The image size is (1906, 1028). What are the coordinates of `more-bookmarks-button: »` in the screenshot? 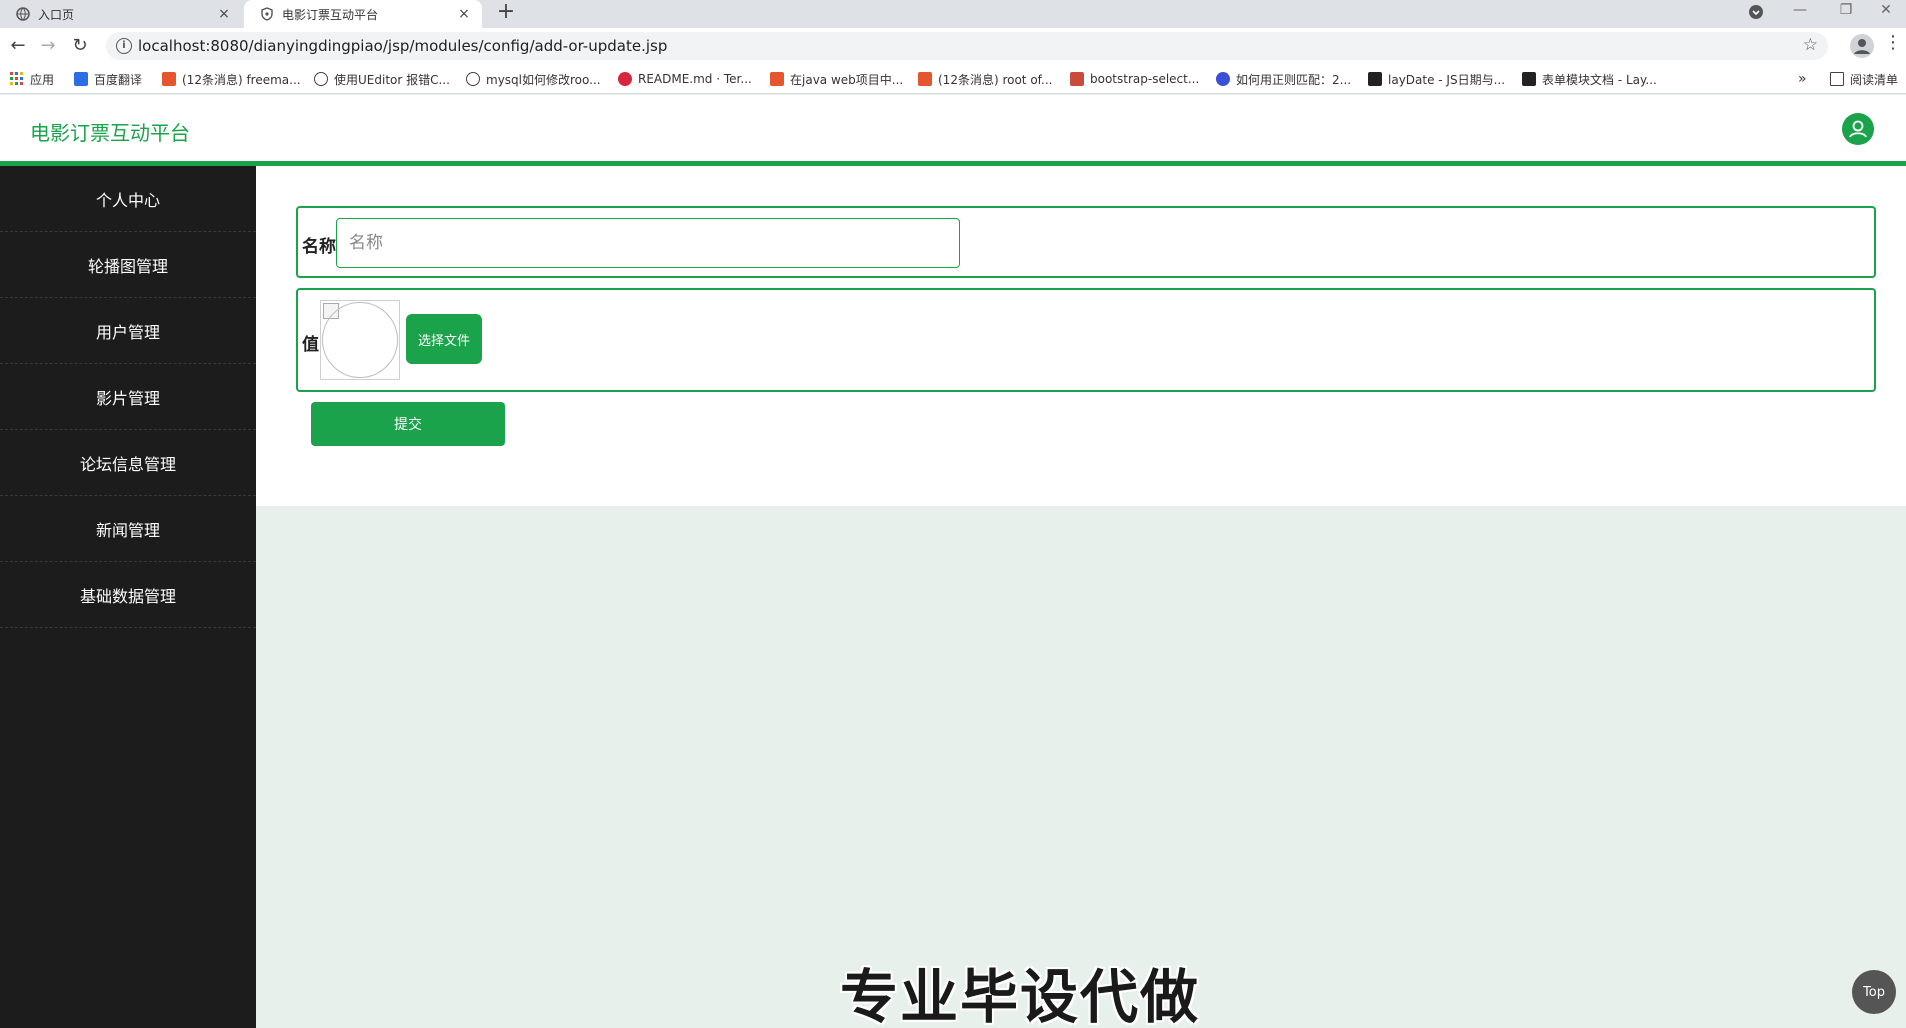 It's located at (1802, 79).